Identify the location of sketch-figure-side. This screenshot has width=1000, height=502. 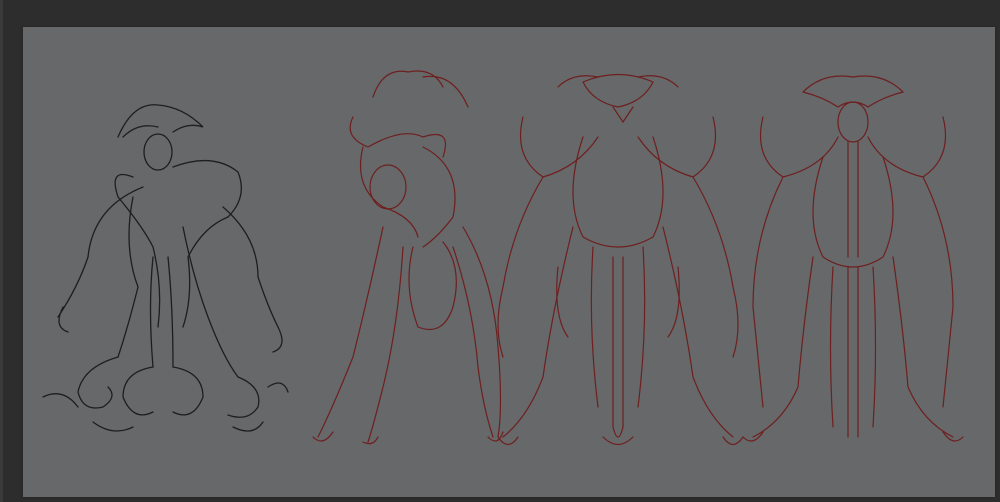
(408, 257).